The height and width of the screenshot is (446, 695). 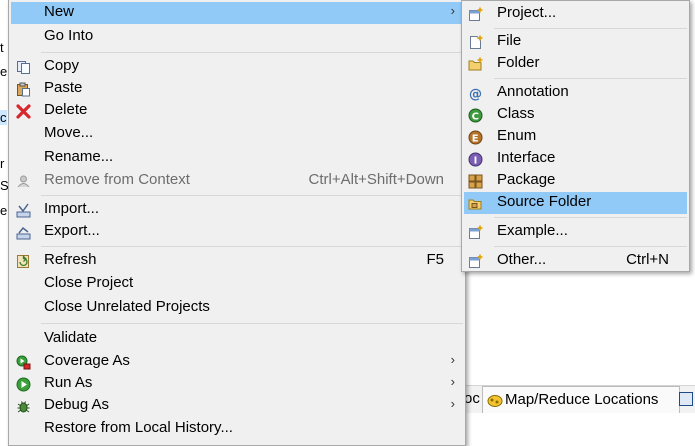 I want to click on submenu-item-source-folder: Source Folder, so click(x=575, y=203).